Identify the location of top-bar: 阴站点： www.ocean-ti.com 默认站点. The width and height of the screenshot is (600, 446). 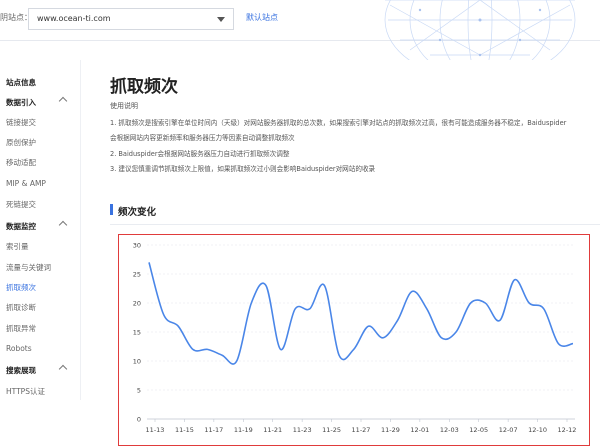
(300, 20).